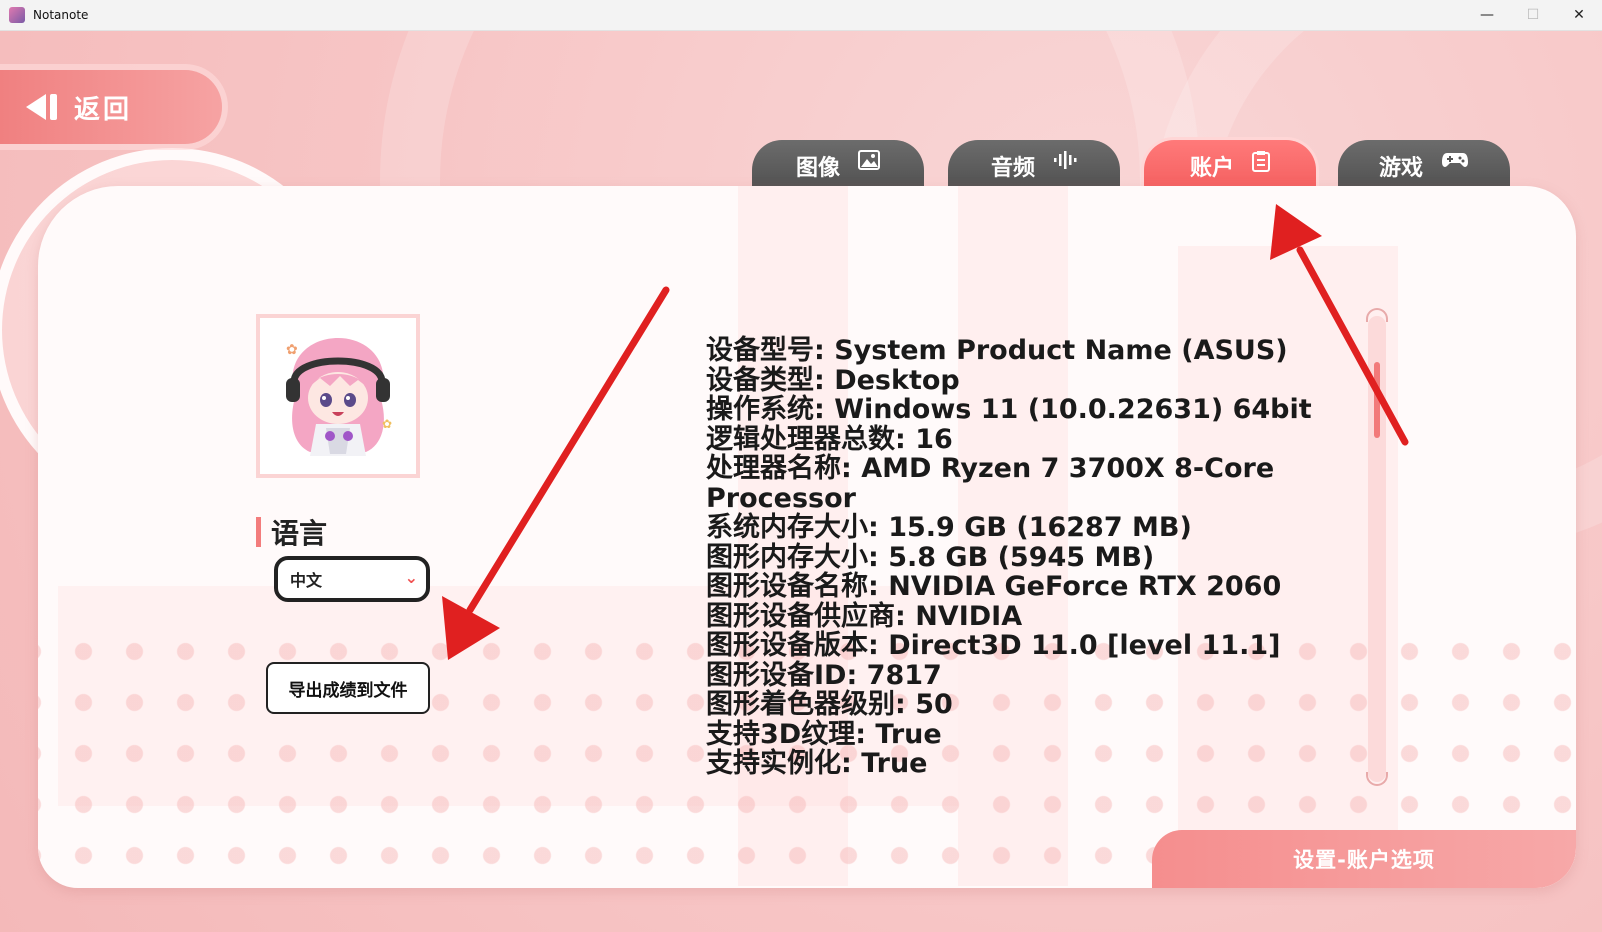 The image size is (1602, 932). Describe the element at coordinates (299, 533) in the screenshot. I see `language-title: 语言` at that location.